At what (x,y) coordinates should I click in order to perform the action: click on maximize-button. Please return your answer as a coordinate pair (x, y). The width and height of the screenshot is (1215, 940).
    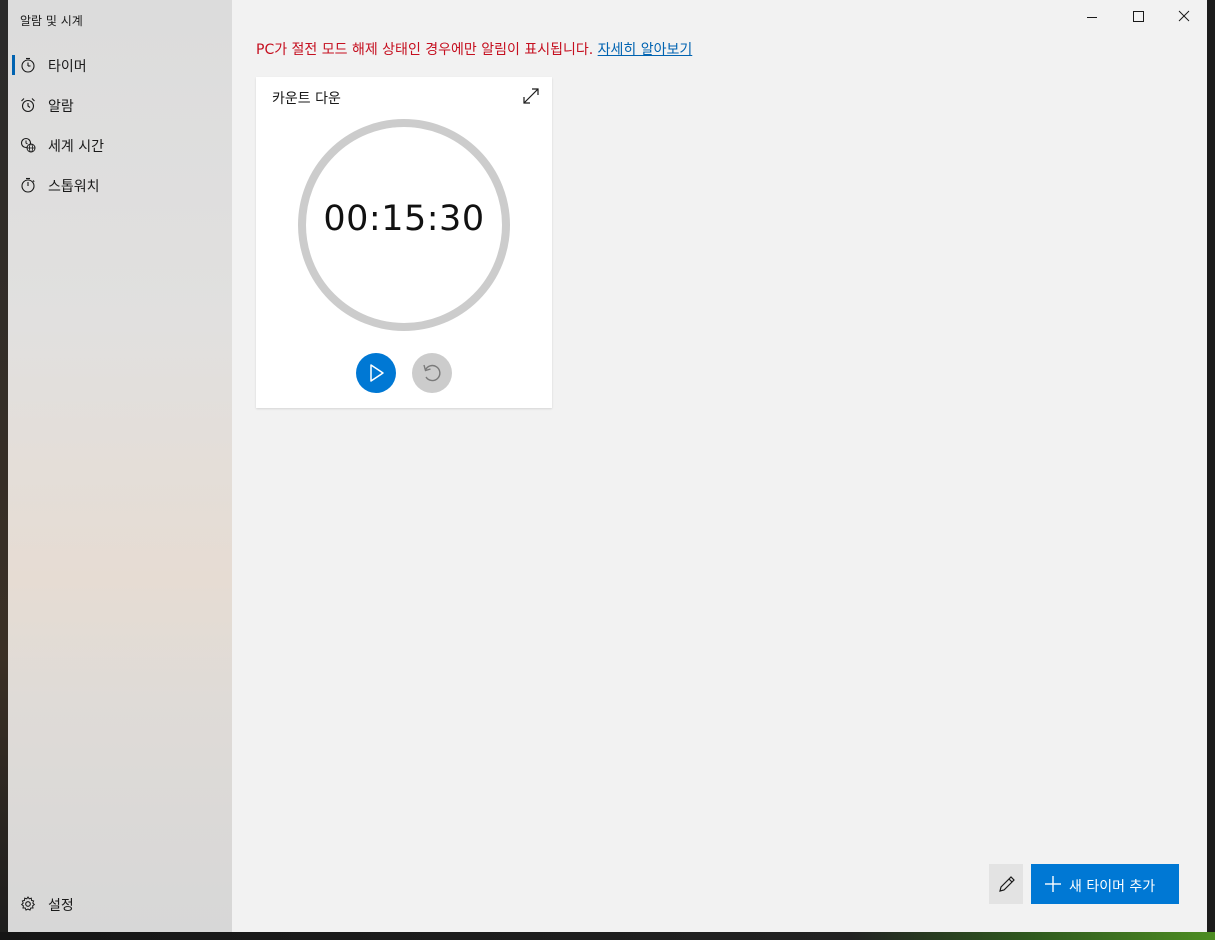
    Looking at the image, I should click on (1138, 16).